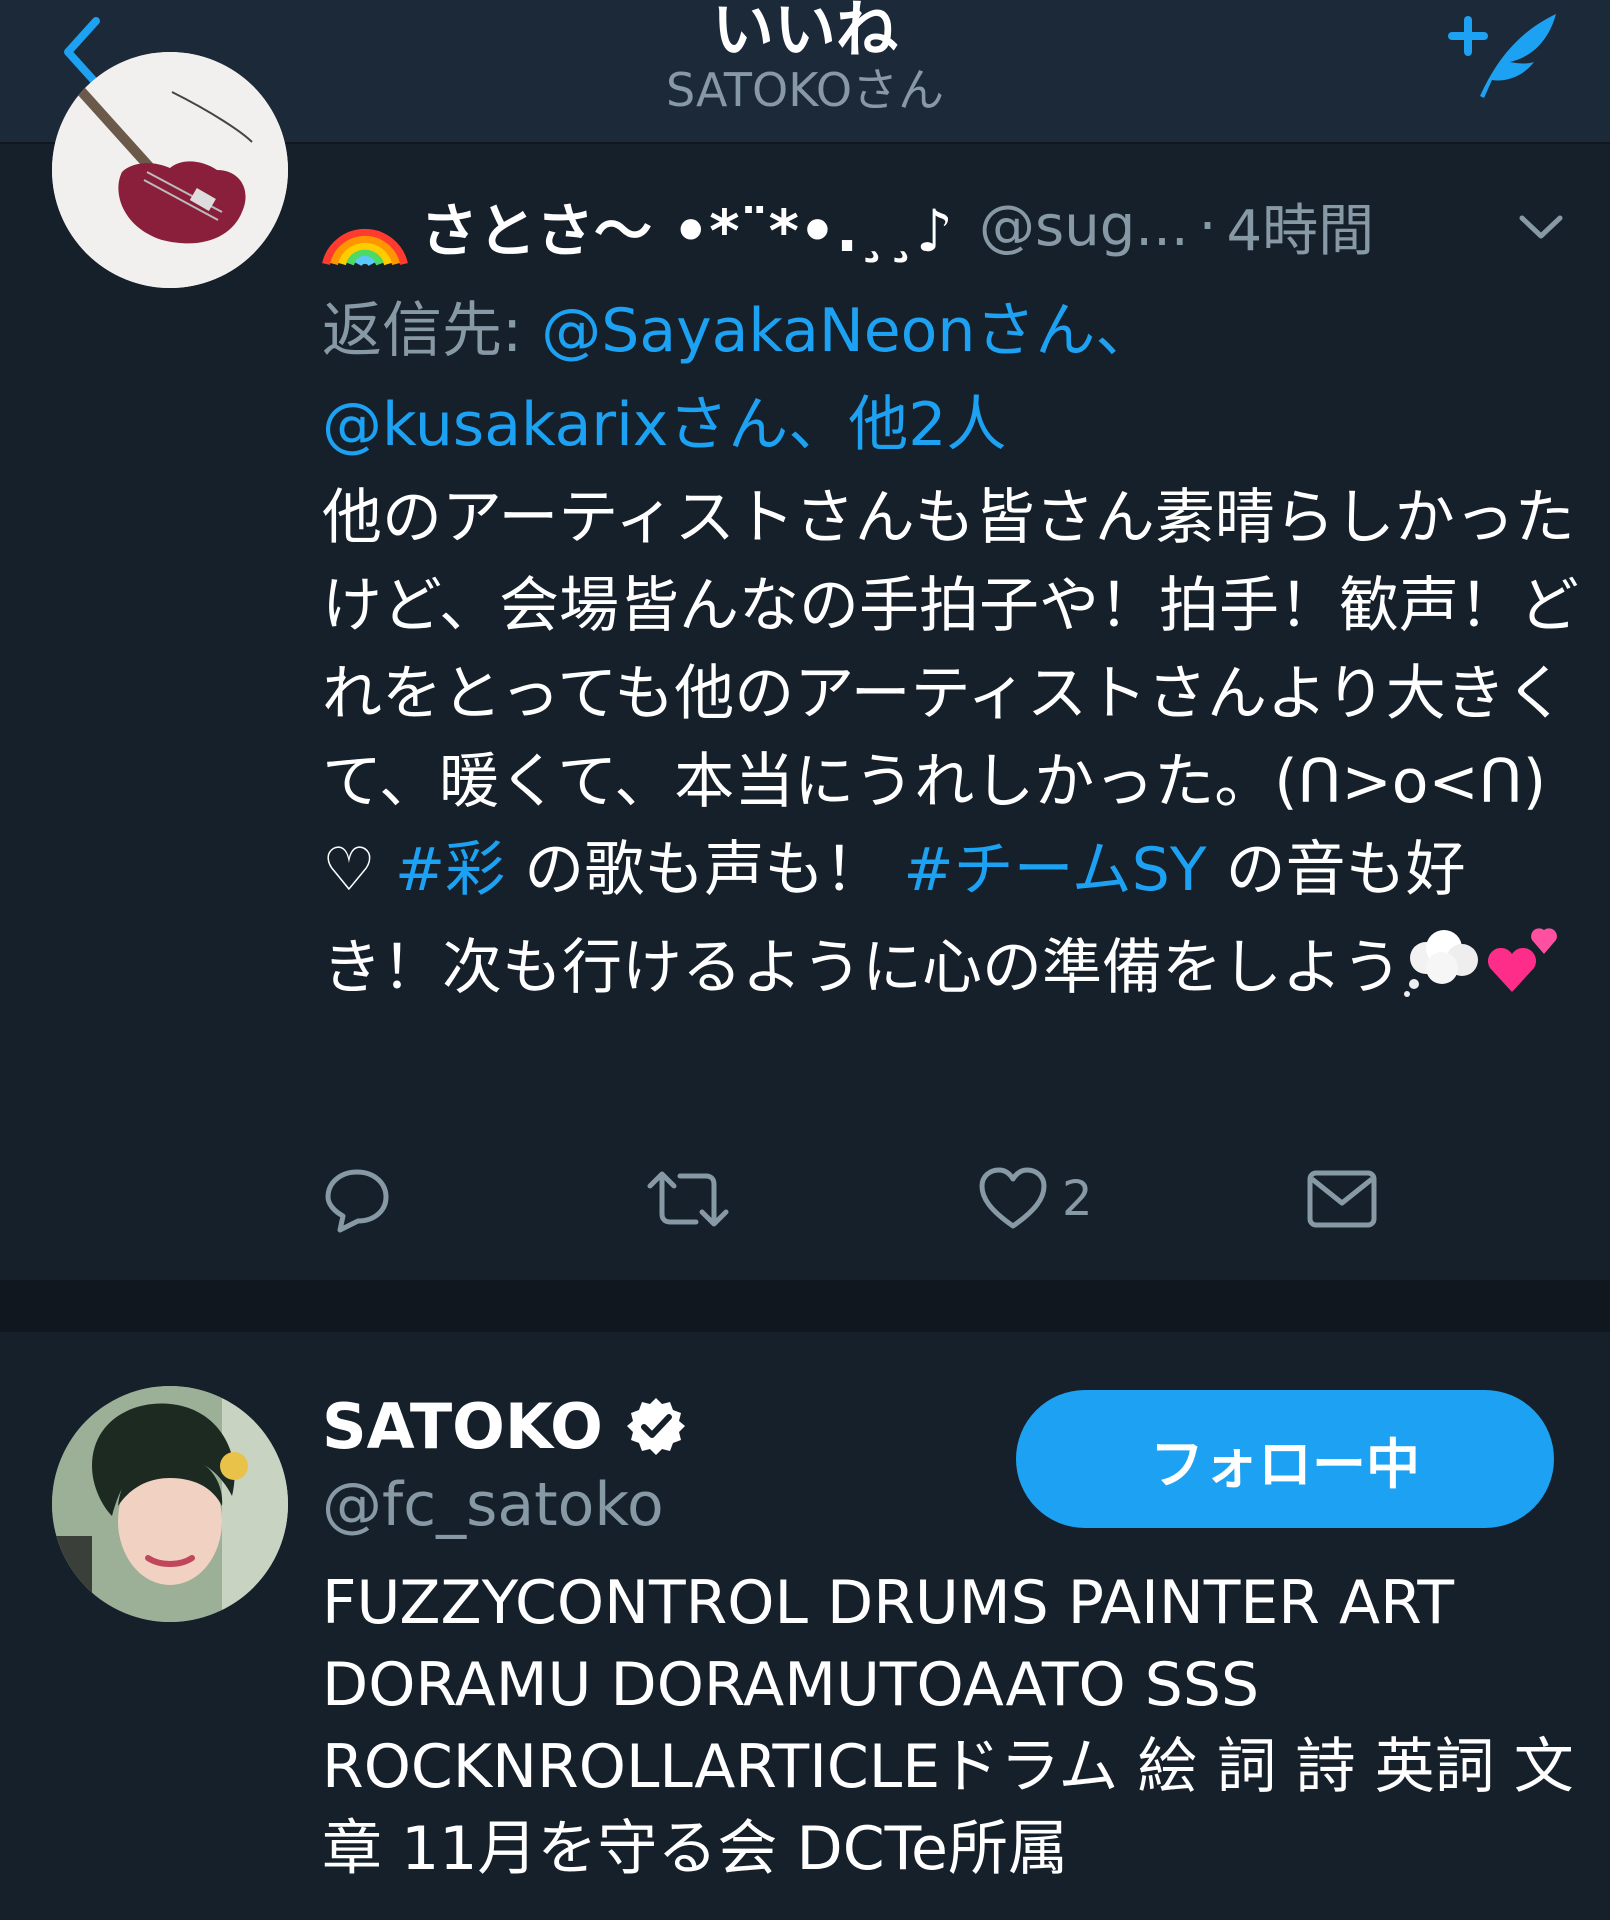  I want to click on user-avatar, so click(170, 1504).